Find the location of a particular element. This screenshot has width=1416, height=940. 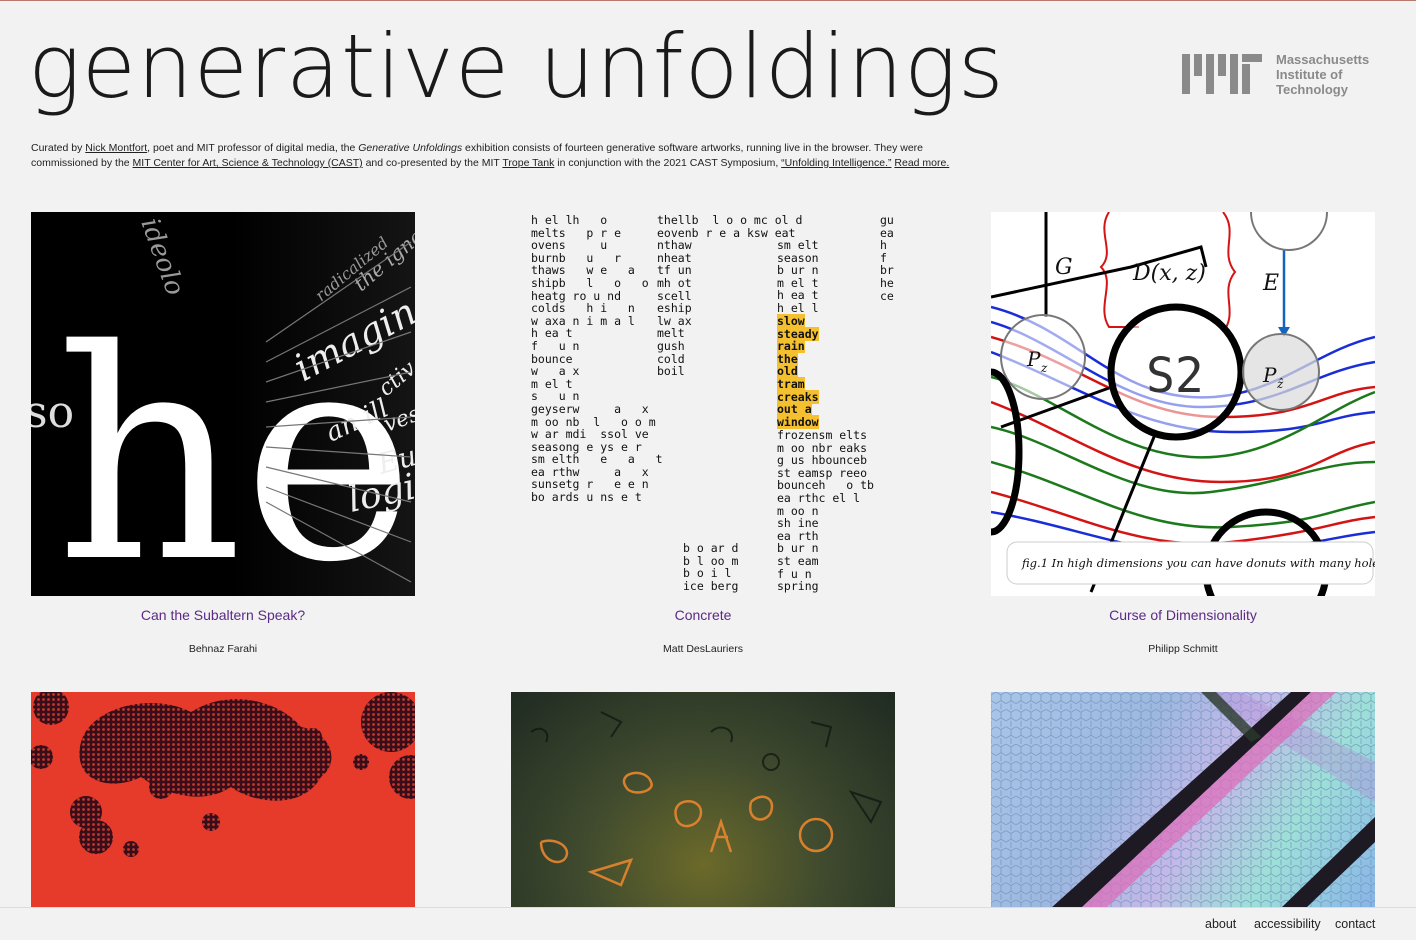

work-title-link: Can the Subaltern Speak? is located at coordinates (223, 615).